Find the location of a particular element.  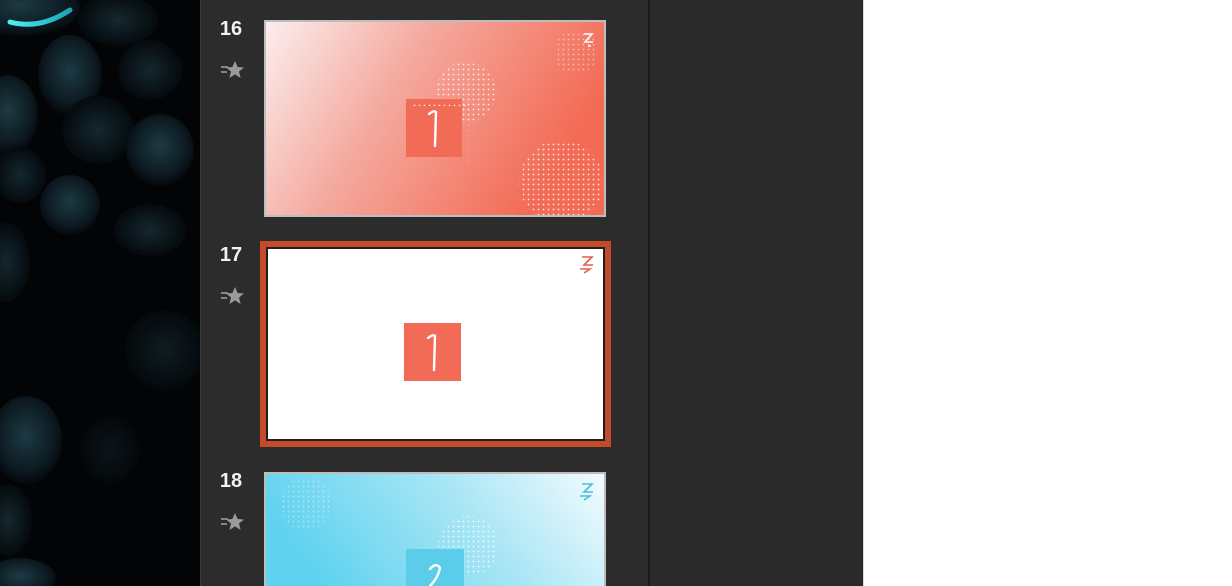

slide-row-17: 17 is located at coordinates (425, 339).